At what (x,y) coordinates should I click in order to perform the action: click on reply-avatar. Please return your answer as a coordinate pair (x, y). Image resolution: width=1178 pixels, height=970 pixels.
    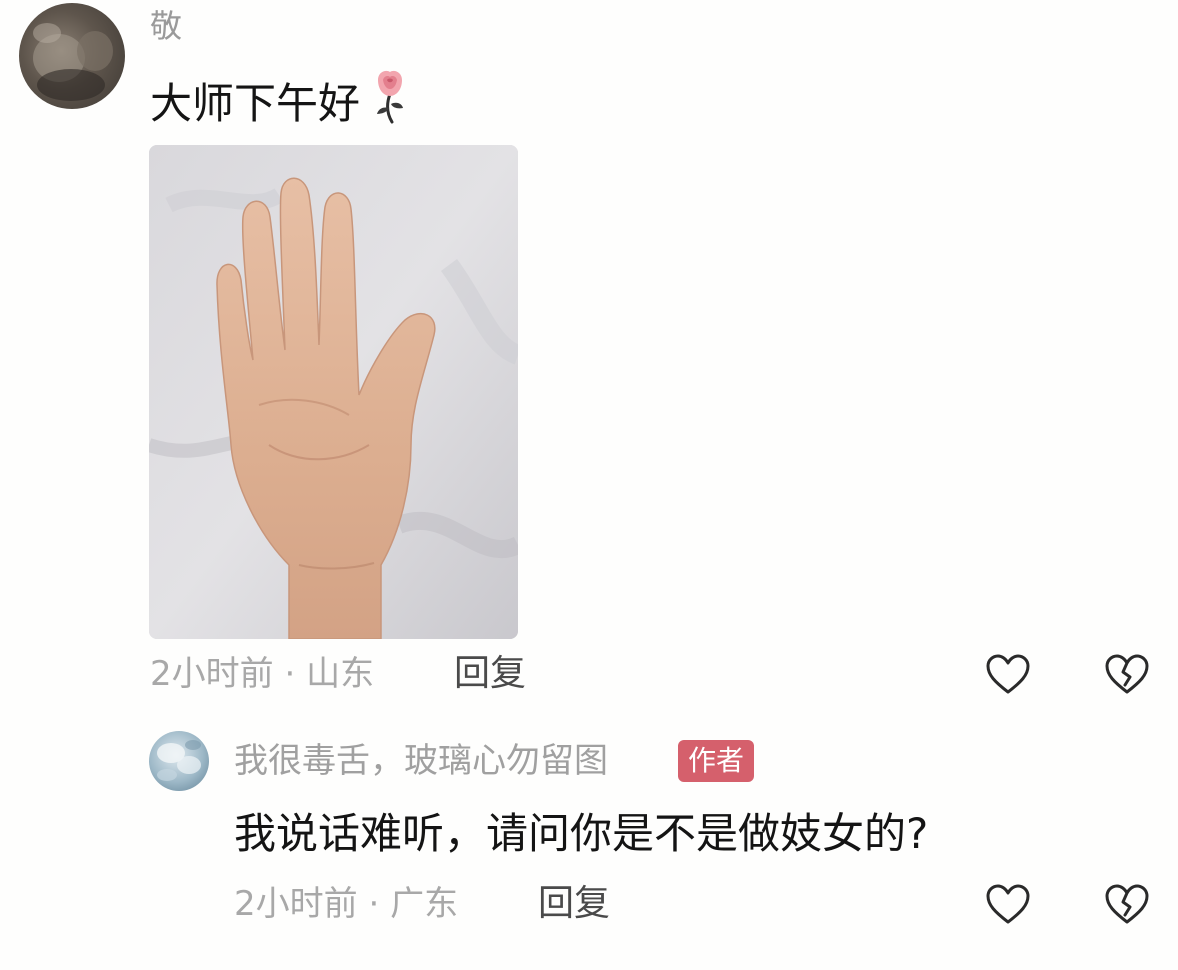
    Looking at the image, I should click on (179, 761).